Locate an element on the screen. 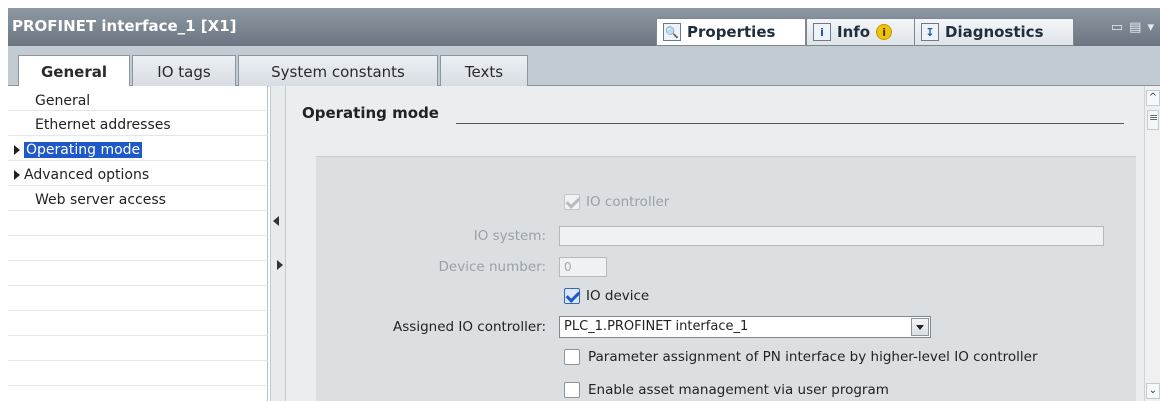  minimize-icon: ▤ is located at coordinates (1135, 27).